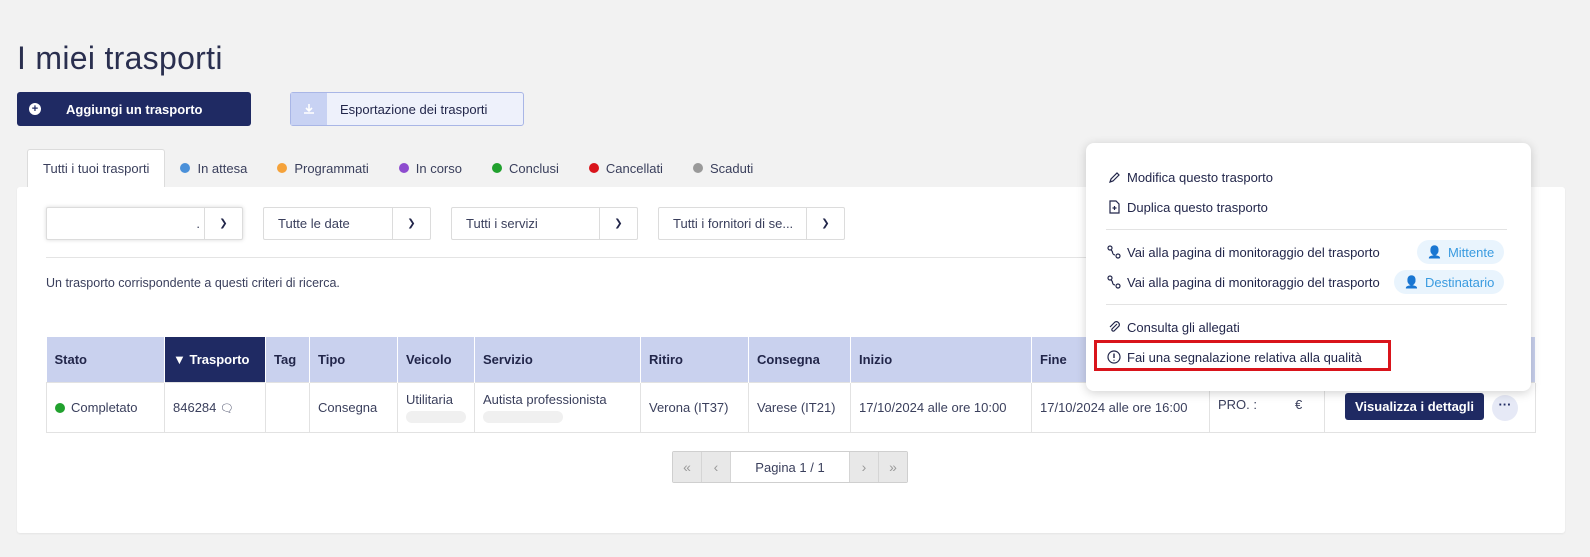  I want to click on column-header-consegna: Consegna, so click(799, 359).